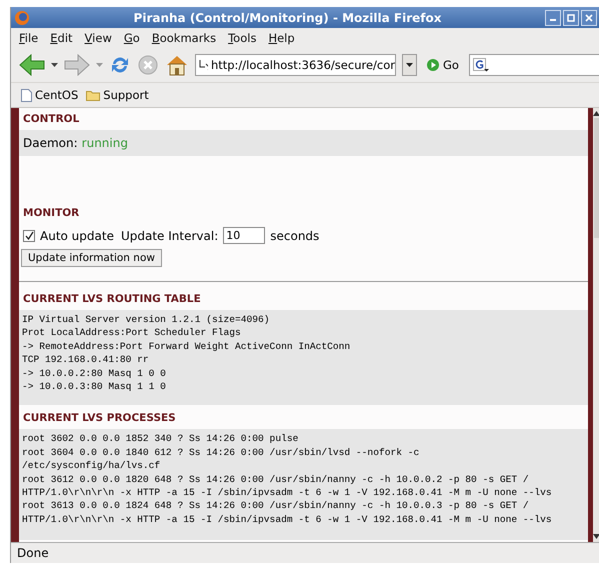  Describe the element at coordinates (242, 38) in the screenshot. I see `menu-item: Tools` at that location.